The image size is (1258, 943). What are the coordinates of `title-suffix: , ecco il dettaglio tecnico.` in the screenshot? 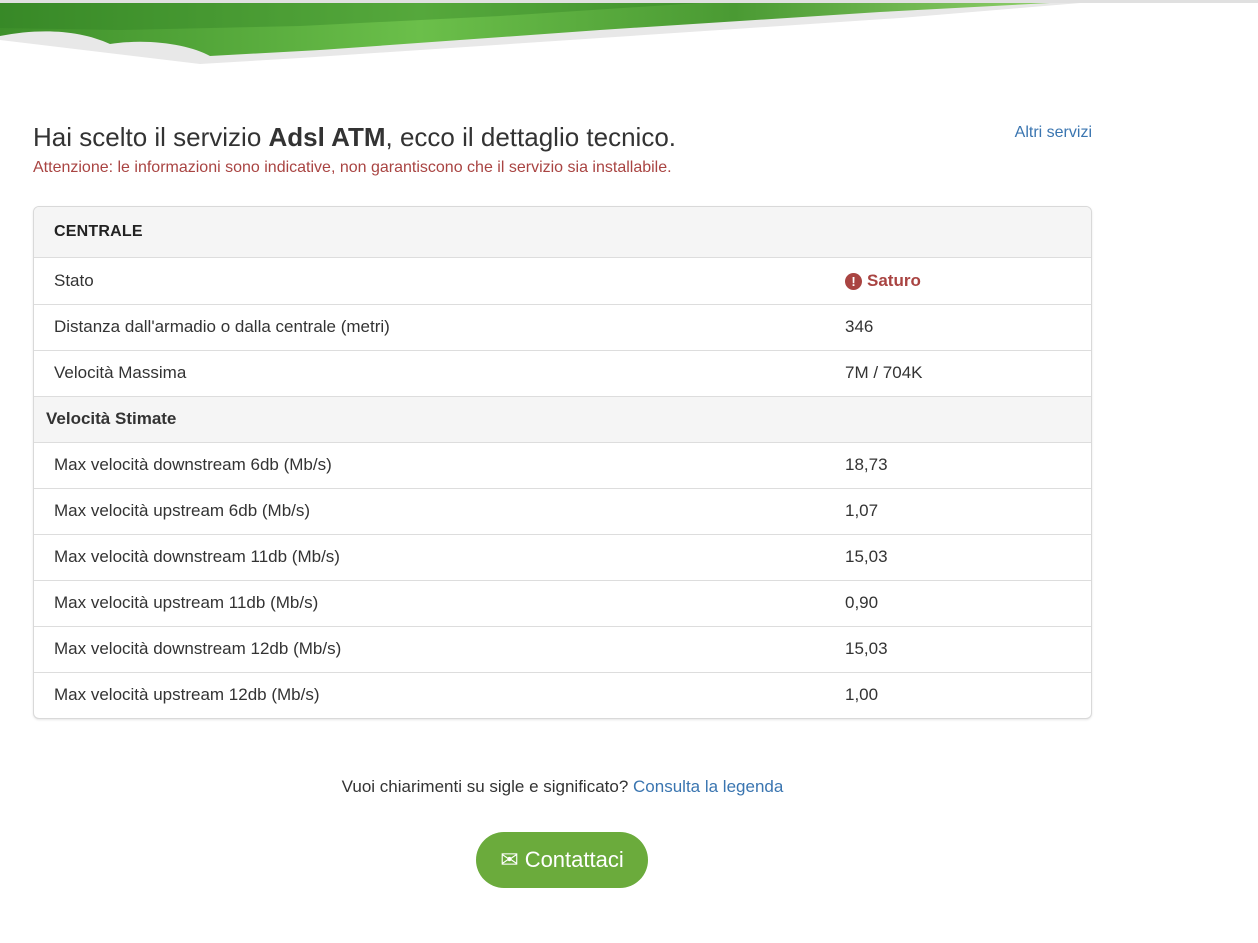 It's located at (531, 137).